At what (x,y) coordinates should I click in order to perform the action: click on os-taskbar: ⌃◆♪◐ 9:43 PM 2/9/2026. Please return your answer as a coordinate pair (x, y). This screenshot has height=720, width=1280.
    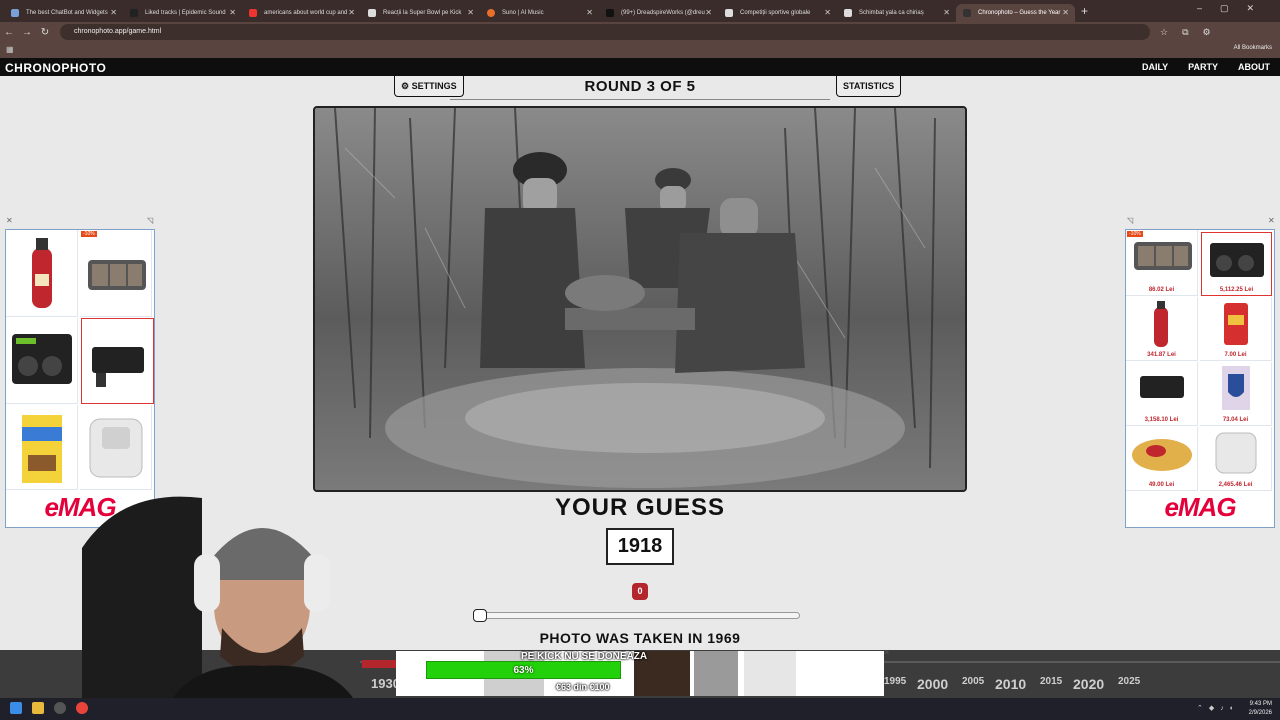
    Looking at the image, I should click on (640, 709).